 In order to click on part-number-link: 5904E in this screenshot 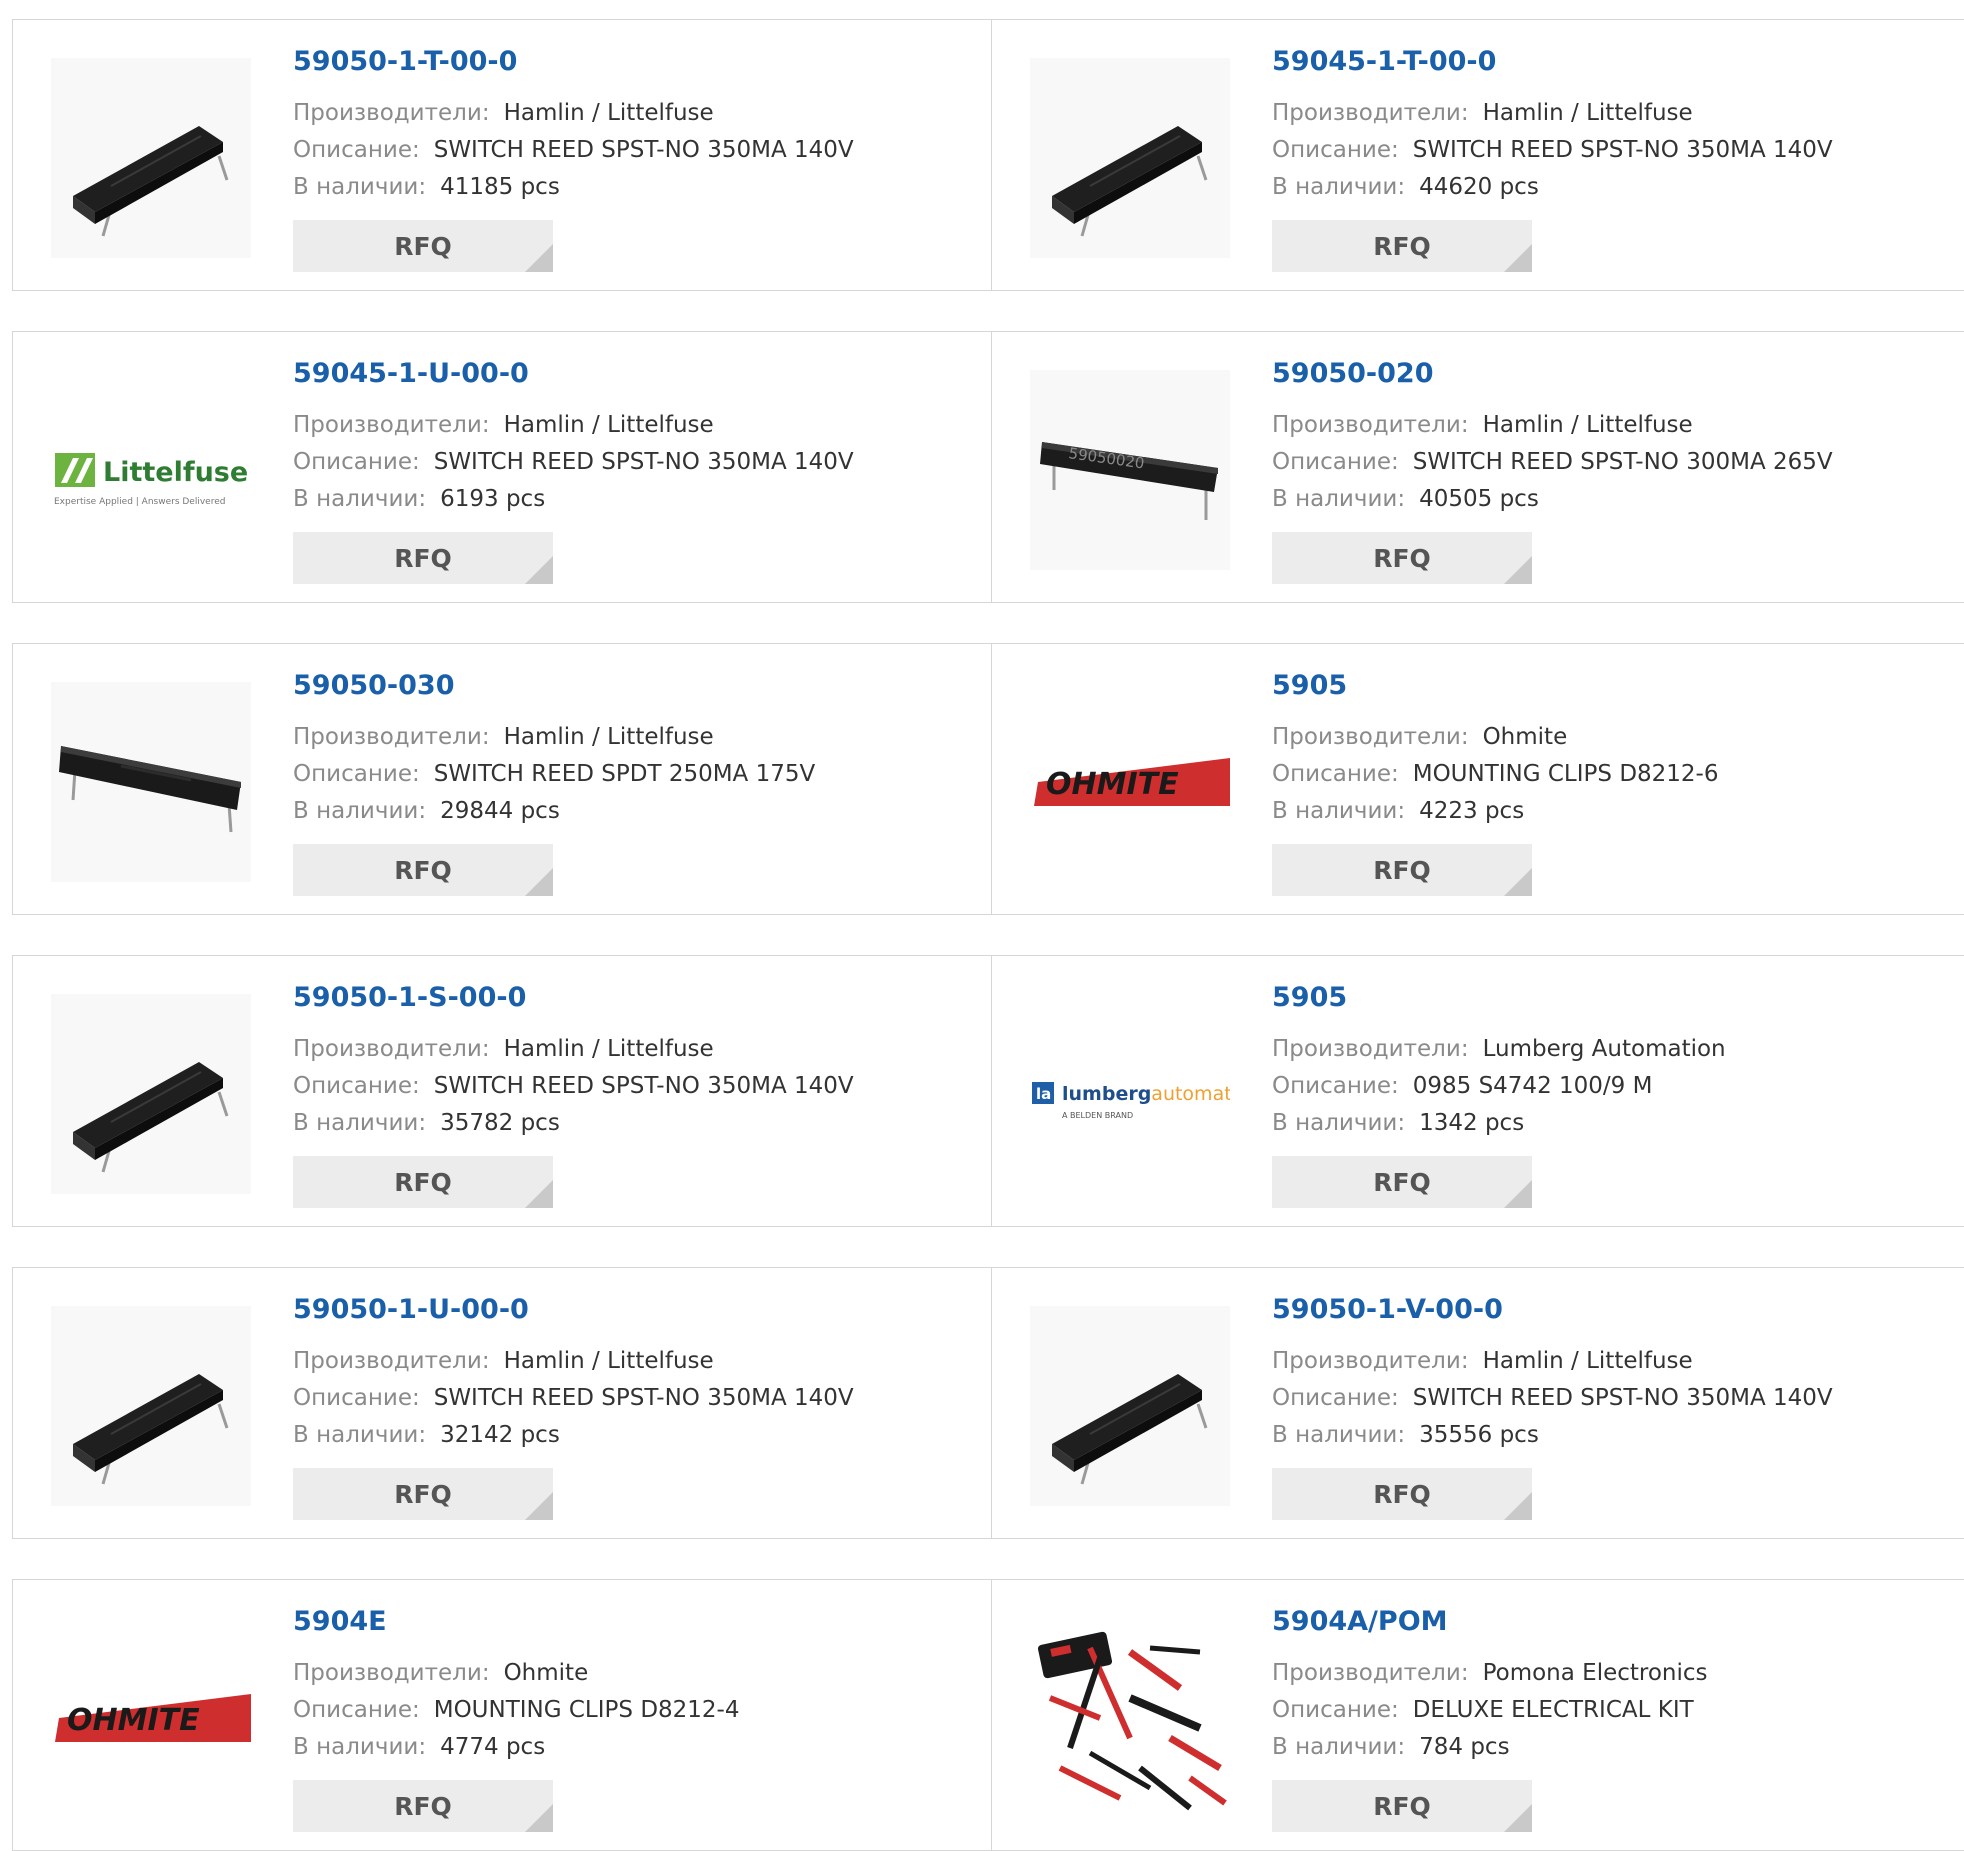, I will do `click(516, 1621)`.